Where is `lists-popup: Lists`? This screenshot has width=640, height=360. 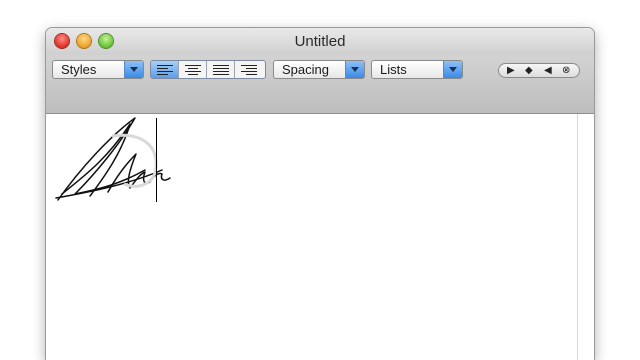
lists-popup: Lists is located at coordinates (417, 69).